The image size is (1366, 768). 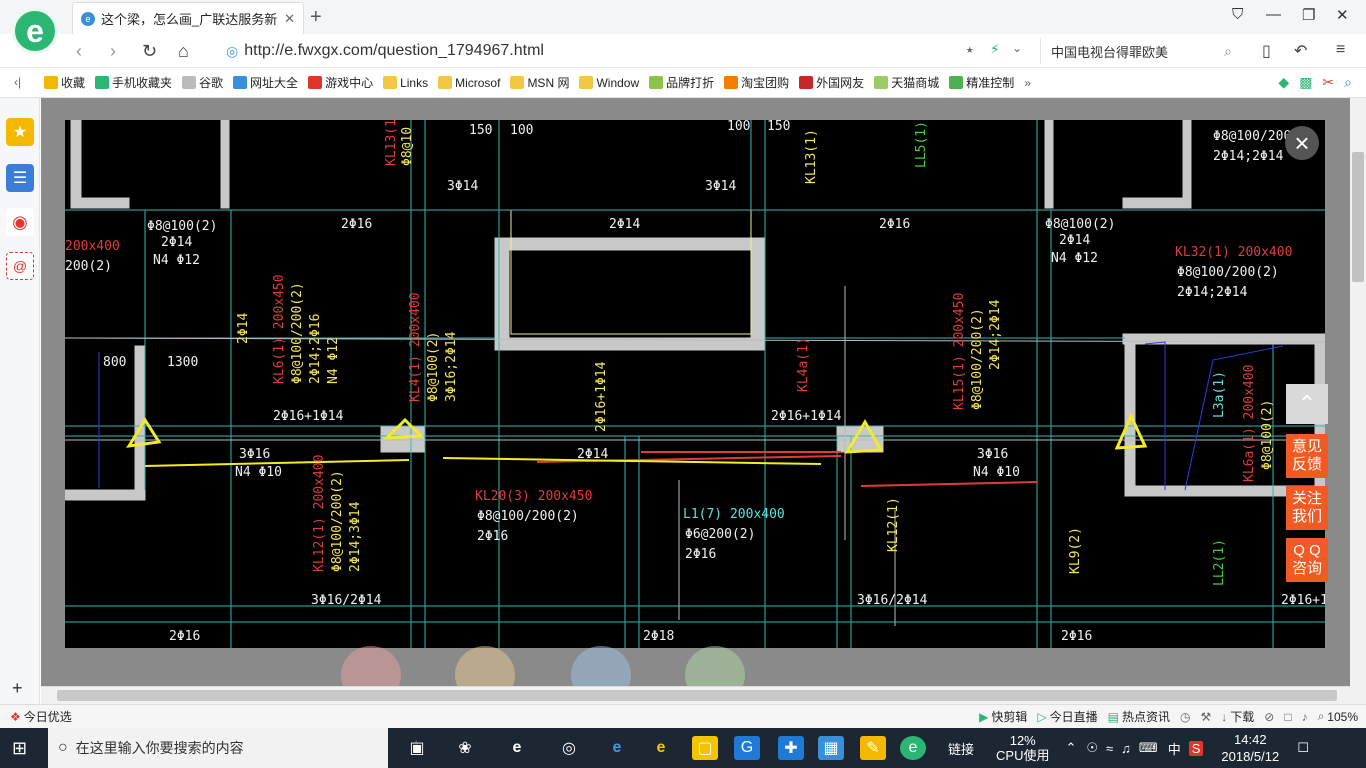 What do you see at coordinates (1148, 748) in the screenshot?
I see `keyboard-icon: ⌨` at bounding box center [1148, 748].